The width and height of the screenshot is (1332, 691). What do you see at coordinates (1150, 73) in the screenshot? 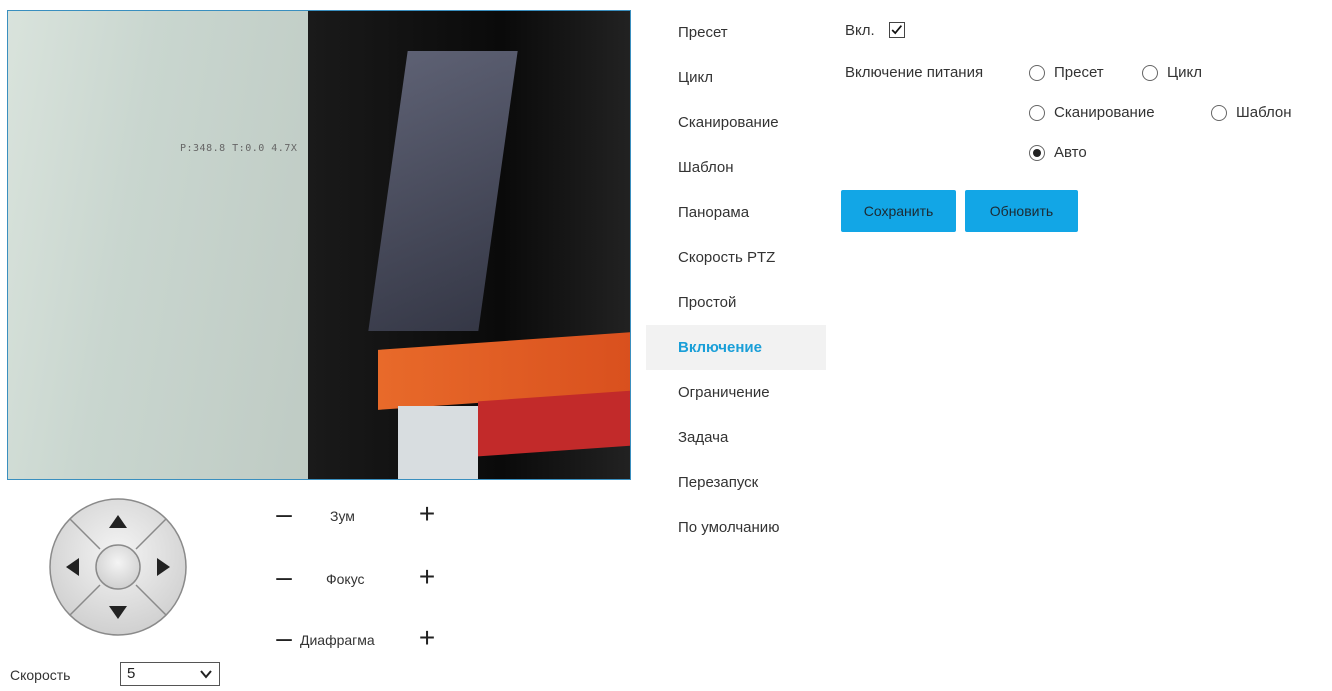
I see `radio-cycle` at bounding box center [1150, 73].